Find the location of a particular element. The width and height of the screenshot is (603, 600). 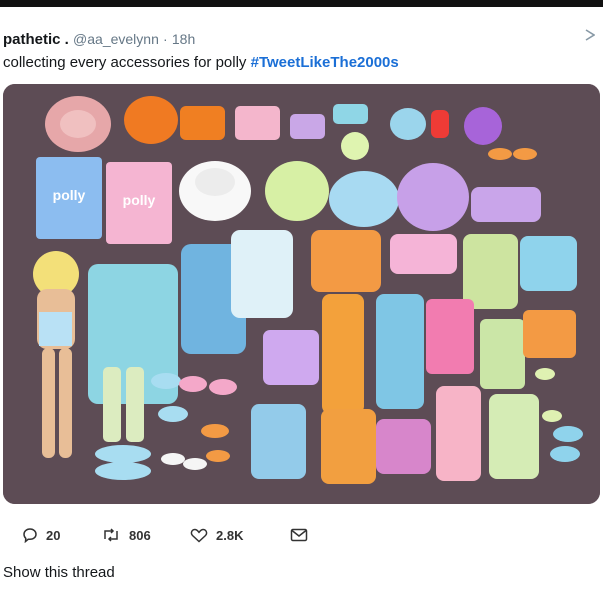

reply-icon is located at coordinates (30, 535).